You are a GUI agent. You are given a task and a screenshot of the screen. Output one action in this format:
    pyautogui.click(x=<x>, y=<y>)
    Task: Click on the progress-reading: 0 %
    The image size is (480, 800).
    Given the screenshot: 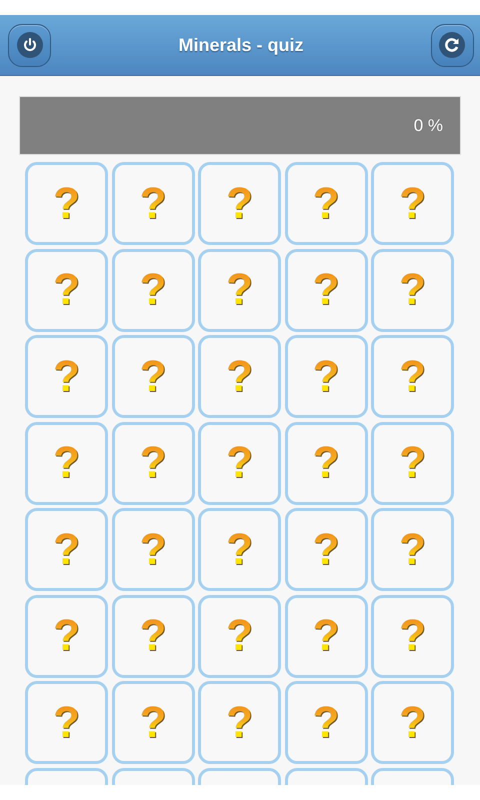 What is the action you would take?
    pyautogui.click(x=428, y=126)
    